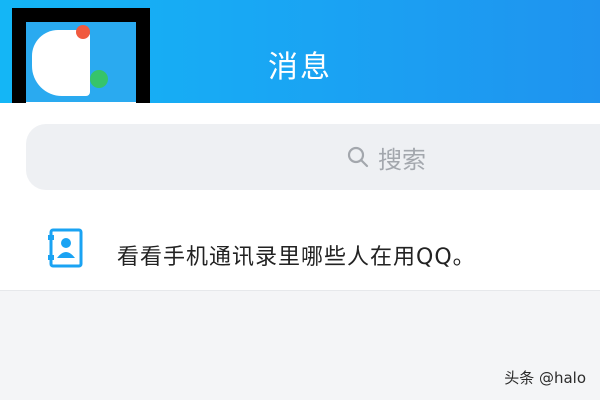 This screenshot has width=600, height=400. I want to click on search-label: 搜索, so click(402, 159).